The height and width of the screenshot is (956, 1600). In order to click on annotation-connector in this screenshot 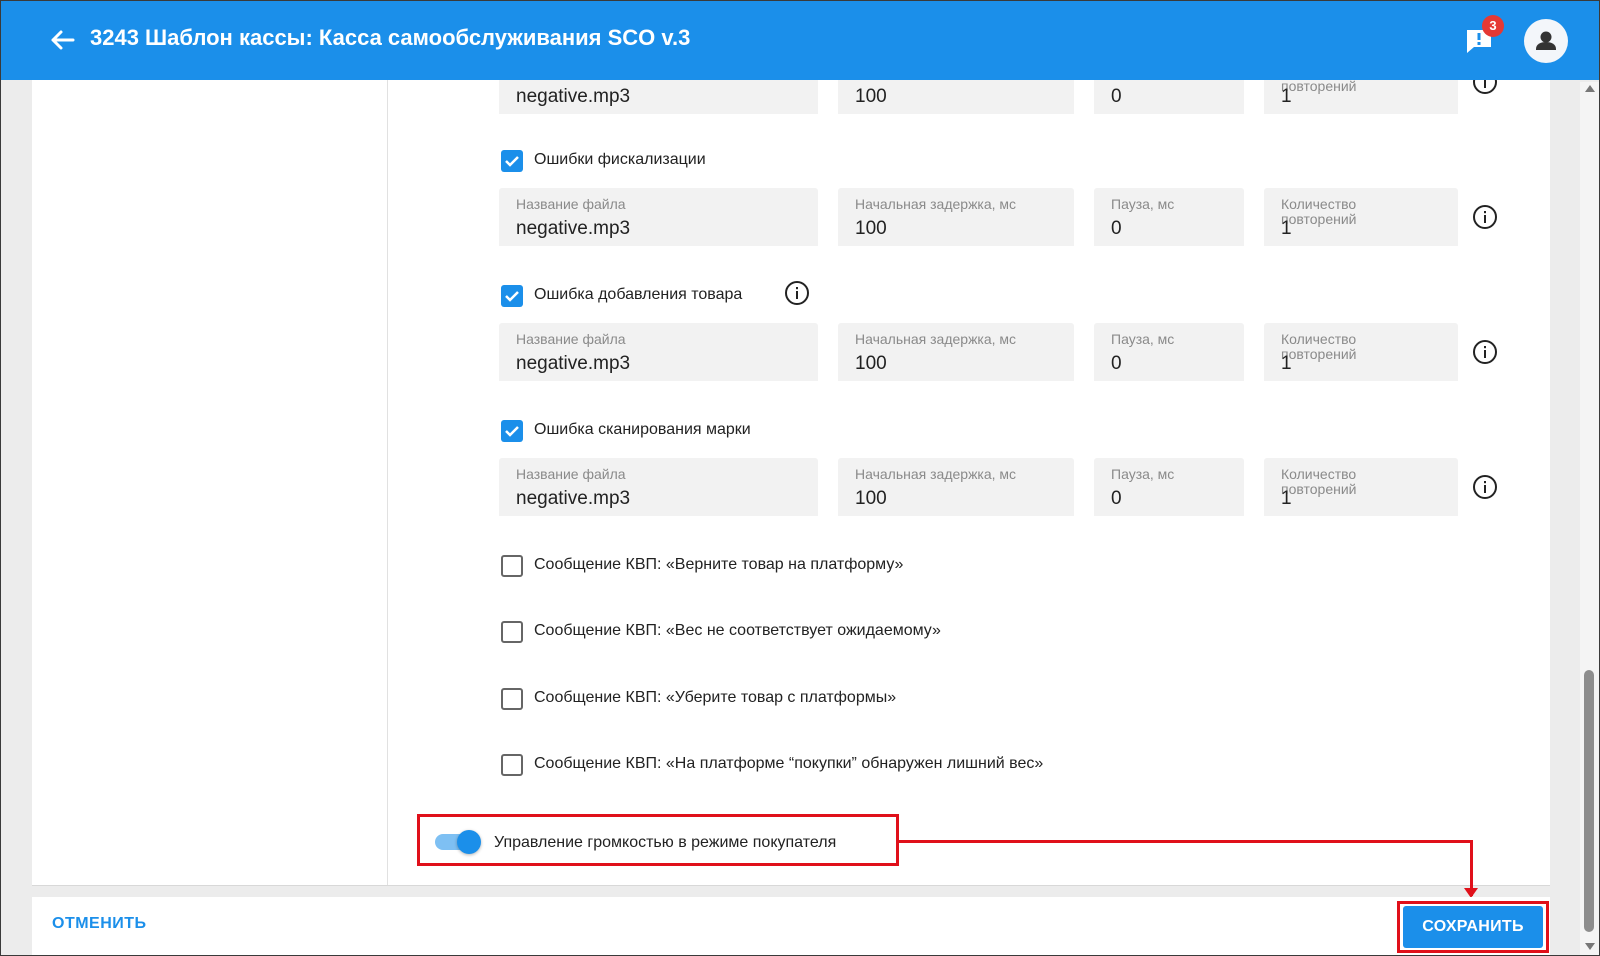, I will do `click(1186, 841)`.